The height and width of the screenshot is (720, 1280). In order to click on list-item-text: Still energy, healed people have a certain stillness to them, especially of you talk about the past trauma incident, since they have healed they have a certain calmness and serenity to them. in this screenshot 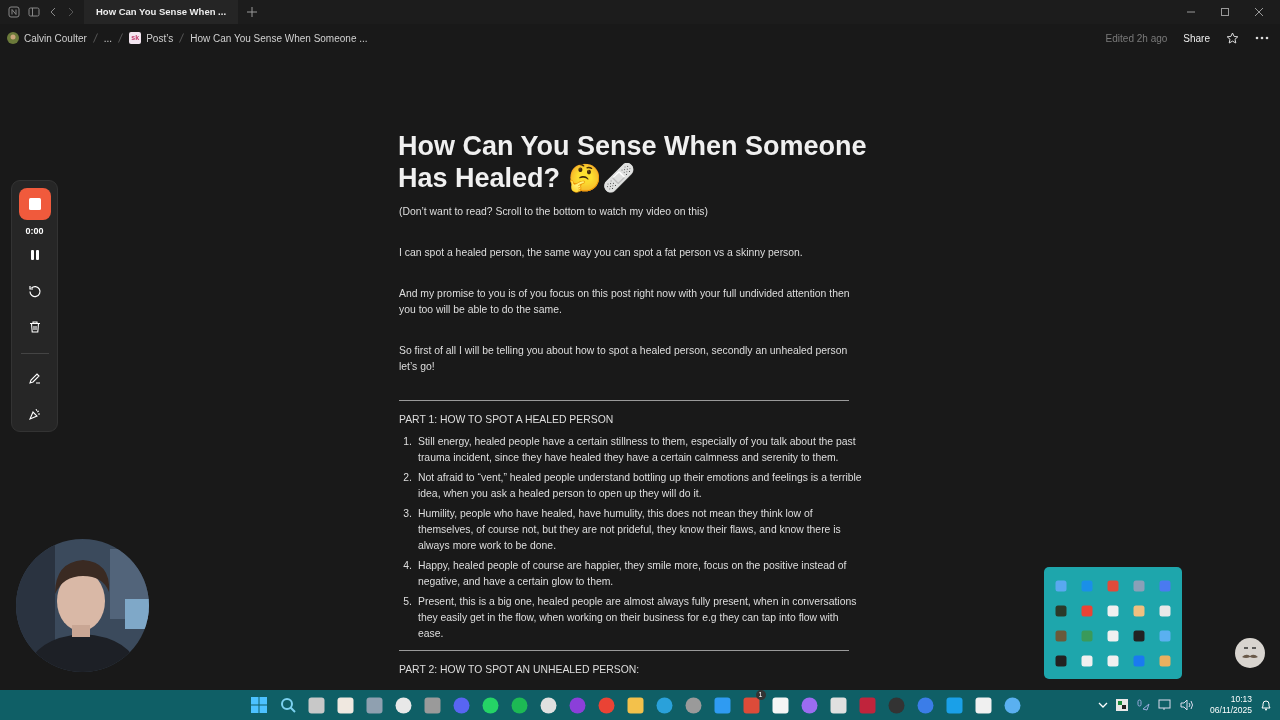, I will do `click(637, 450)`.